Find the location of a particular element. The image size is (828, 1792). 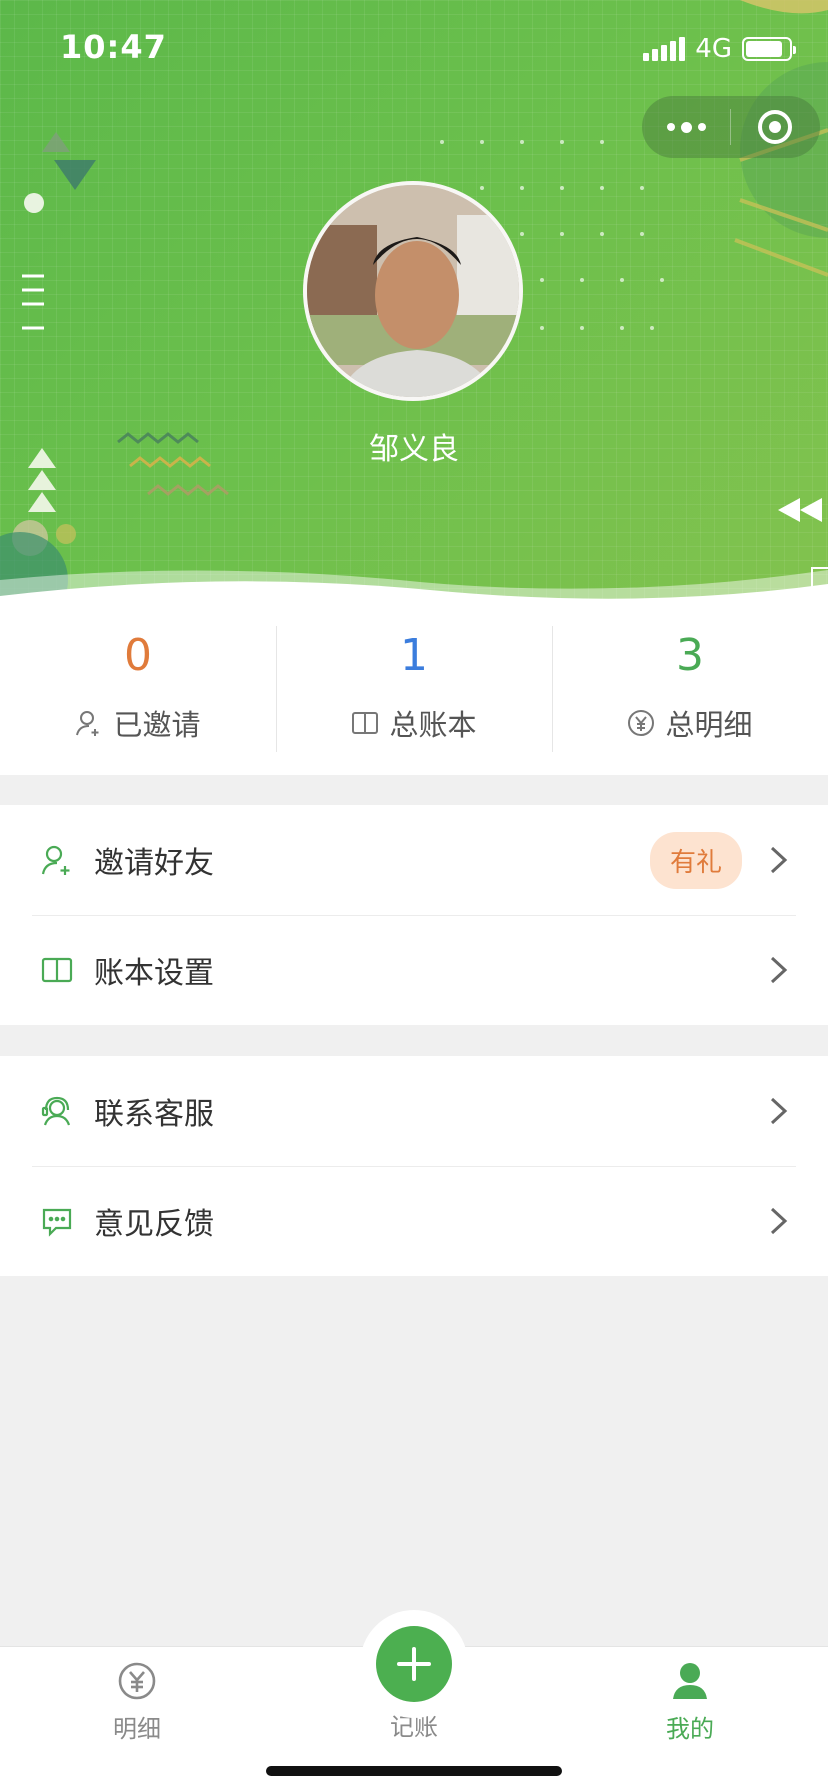

tab-details-label: 明细 is located at coordinates (137, 1729).